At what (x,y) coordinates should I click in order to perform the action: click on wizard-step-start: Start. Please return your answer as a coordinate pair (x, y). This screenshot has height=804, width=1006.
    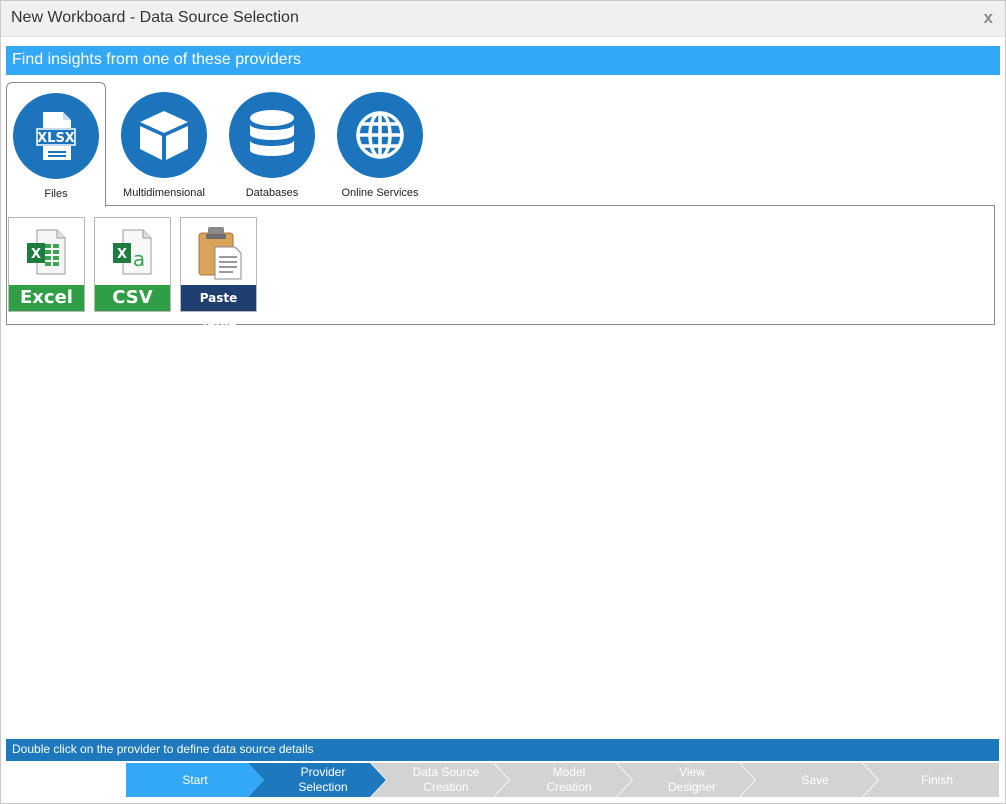
    Looking at the image, I should click on (195, 780).